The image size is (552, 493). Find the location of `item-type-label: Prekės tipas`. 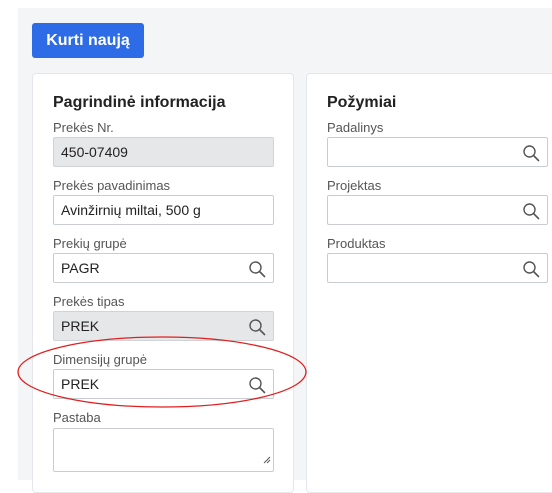

item-type-label: Prekės tipas is located at coordinates (89, 301).